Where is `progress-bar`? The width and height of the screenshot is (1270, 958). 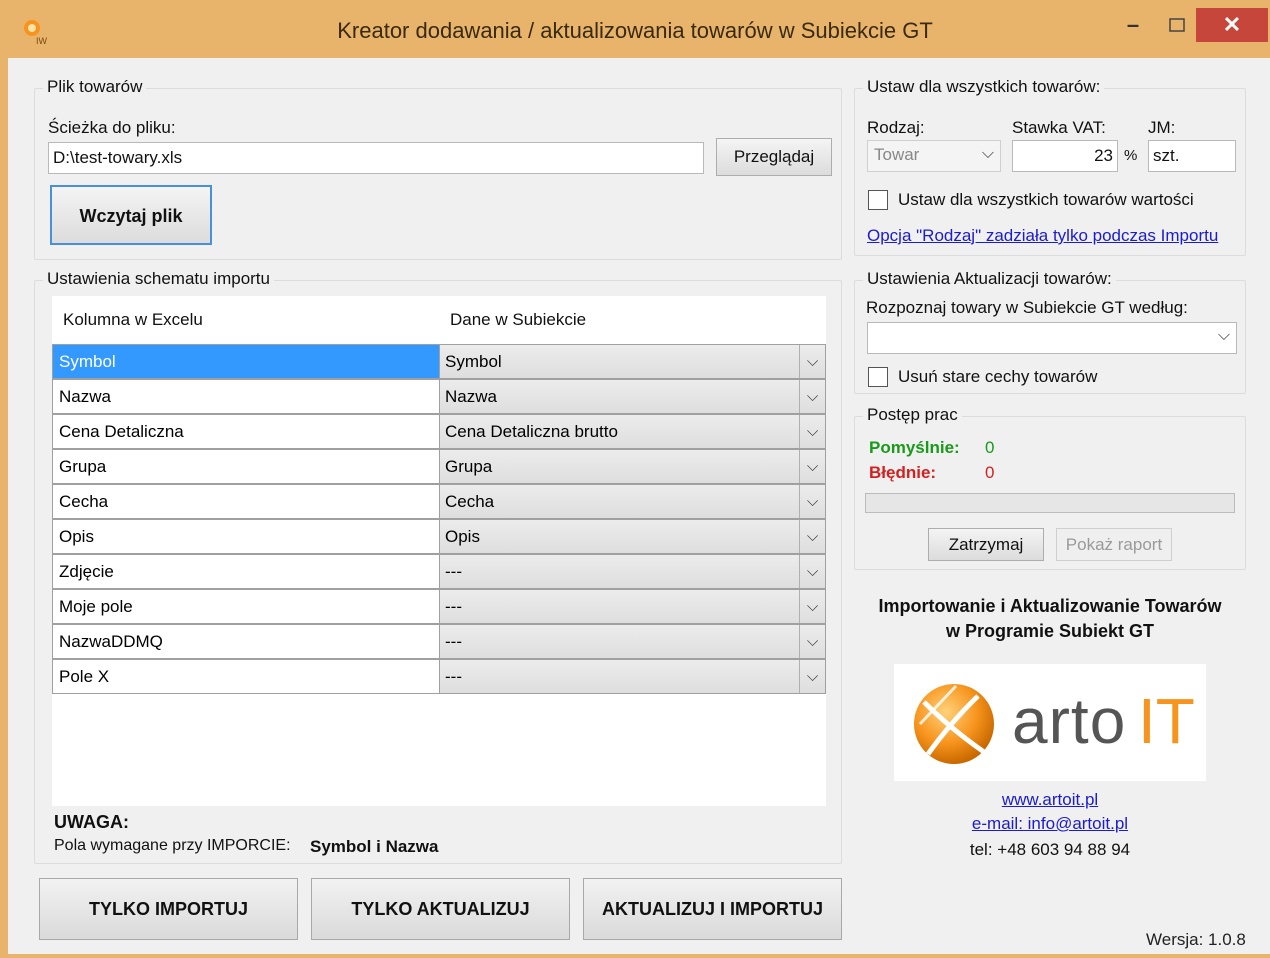 progress-bar is located at coordinates (1050, 503).